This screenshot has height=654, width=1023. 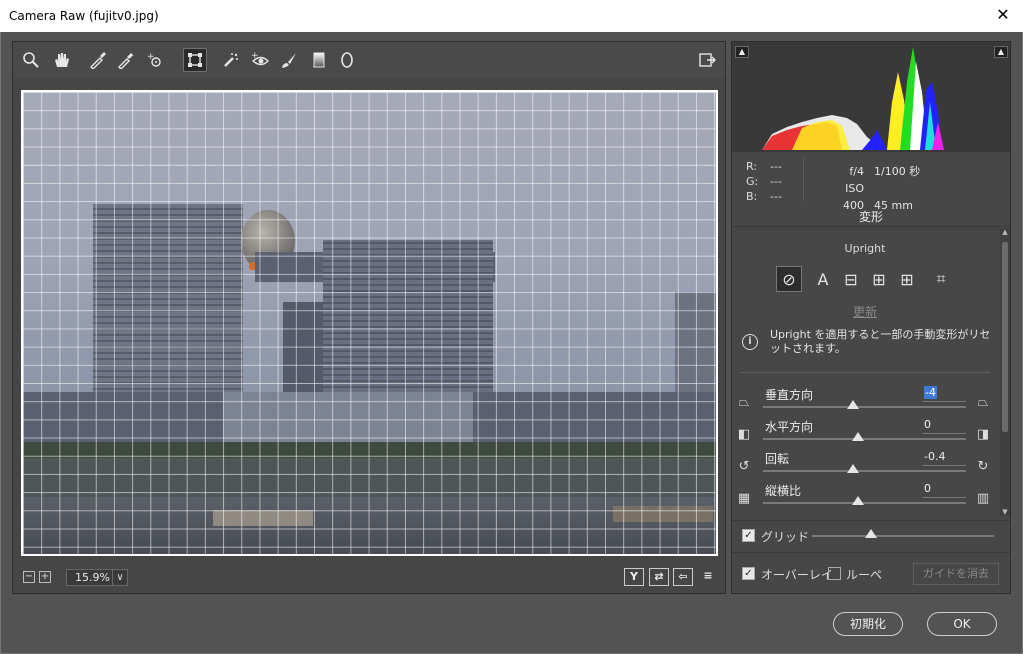 I want to click on slider-label: 回転, so click(x=777, y=459).